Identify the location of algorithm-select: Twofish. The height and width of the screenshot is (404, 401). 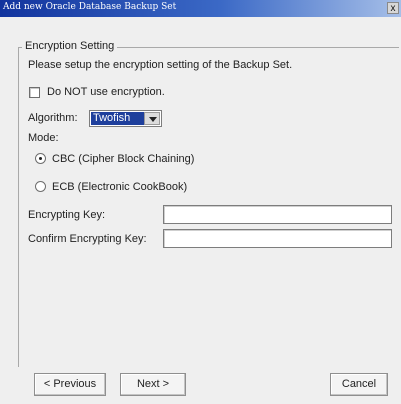
(125, 118).